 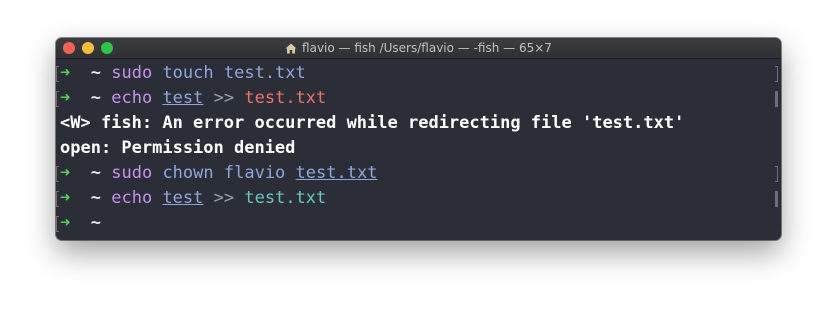 I want to click on output-line: open: Permission denied, so click(x=178, y=148).